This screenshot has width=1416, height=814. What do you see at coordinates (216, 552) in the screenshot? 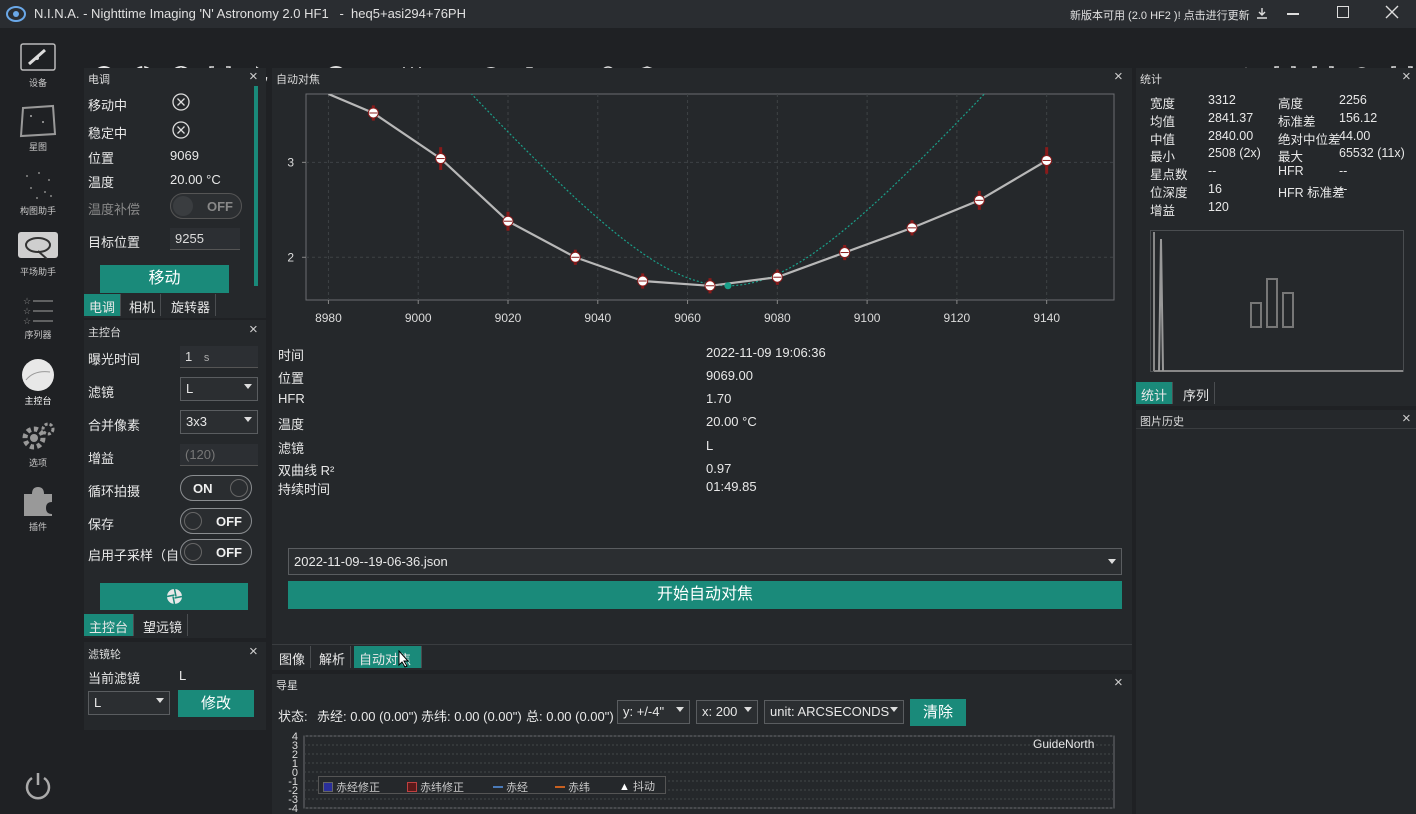
I see `subsample-toggle: OFF` at bounding box center [216, 552].